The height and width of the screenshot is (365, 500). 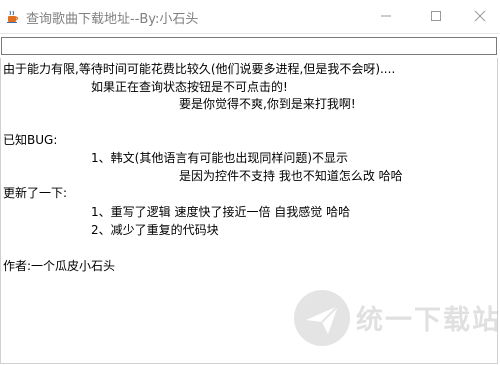 I want to click on text-line: 更新了一下:, so click(x=35, y=193).